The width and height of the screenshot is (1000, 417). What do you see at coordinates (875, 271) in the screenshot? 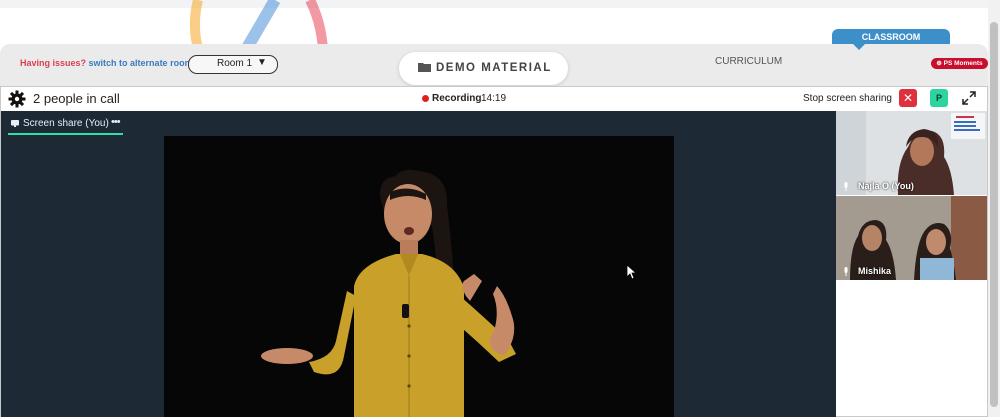
I see `participant-name: Mishika` at bounding box center [875, 271].